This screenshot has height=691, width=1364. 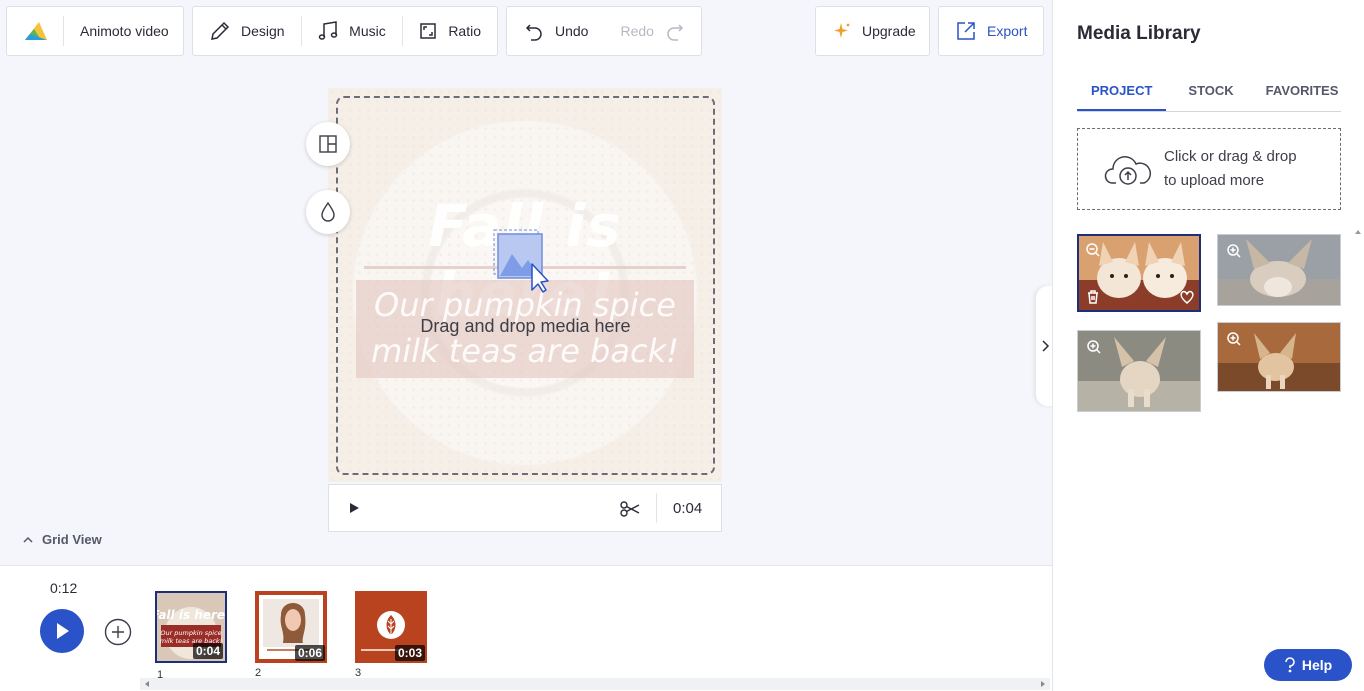 What do you see at coordinates (630, 509) in the screenshot?
I see `scissors-icon` at bounding box center [630, 509].